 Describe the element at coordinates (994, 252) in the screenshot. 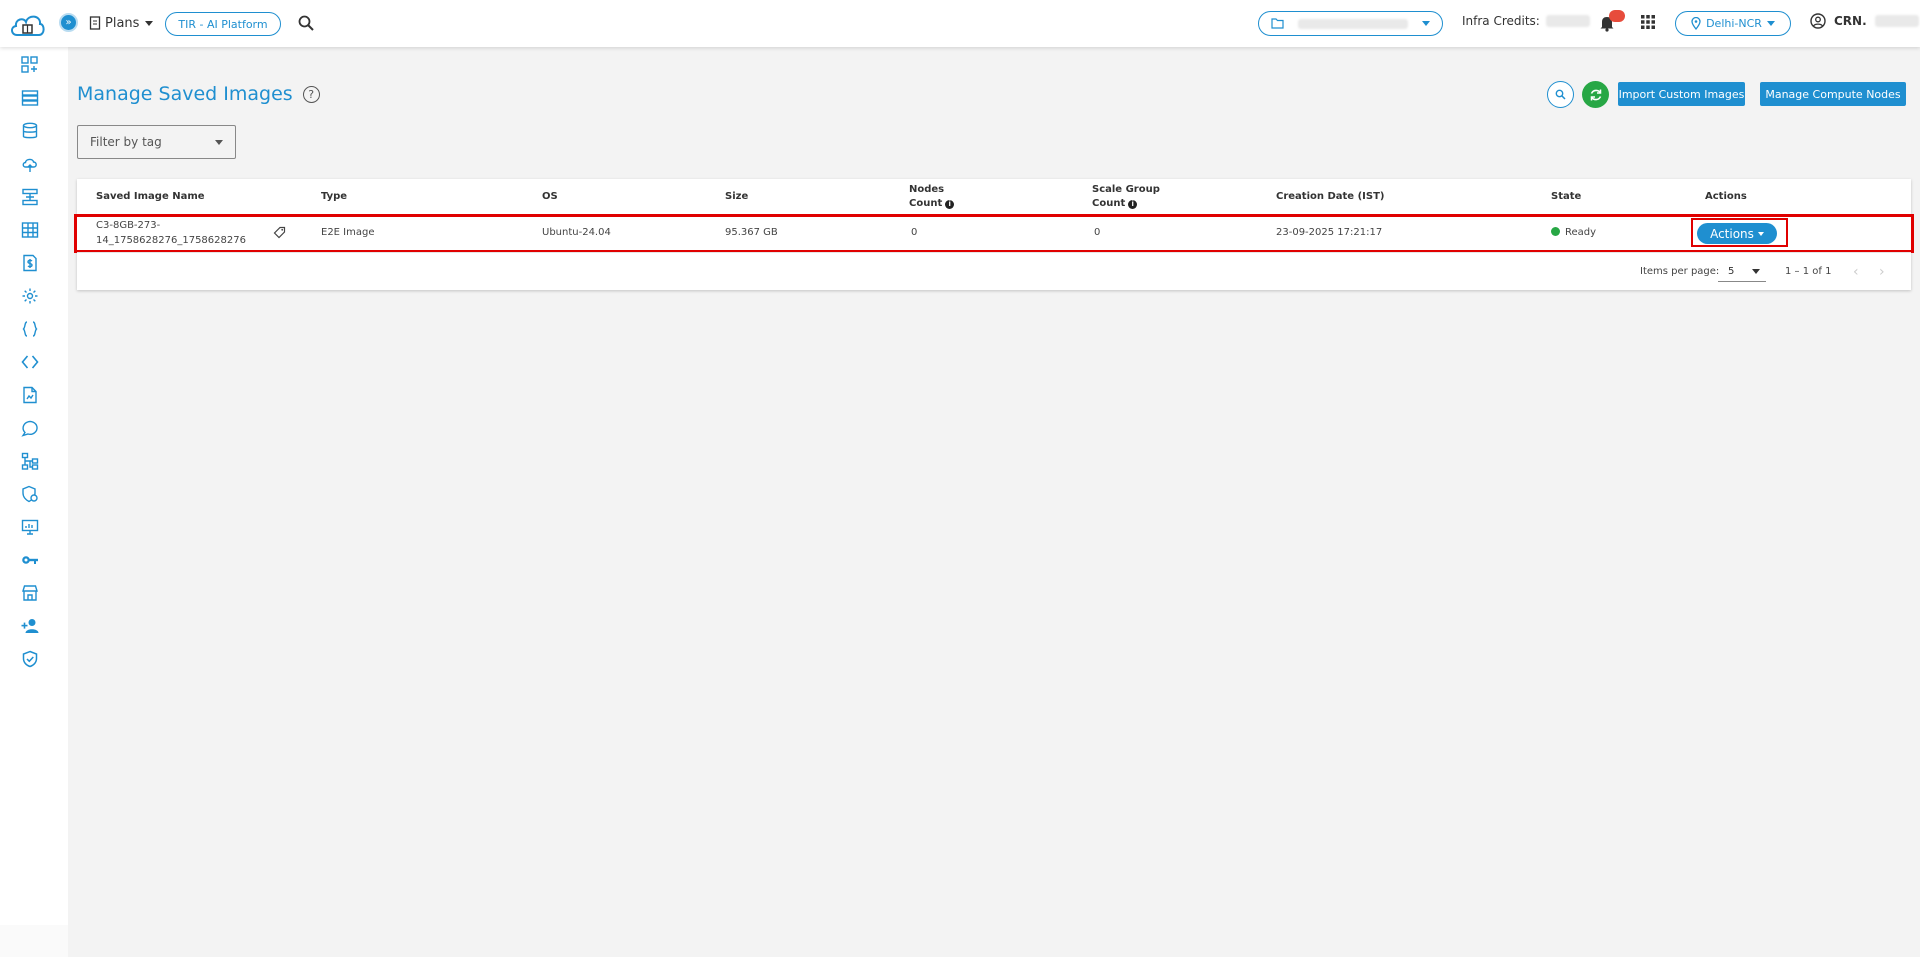

I see `row-divider` at that location.